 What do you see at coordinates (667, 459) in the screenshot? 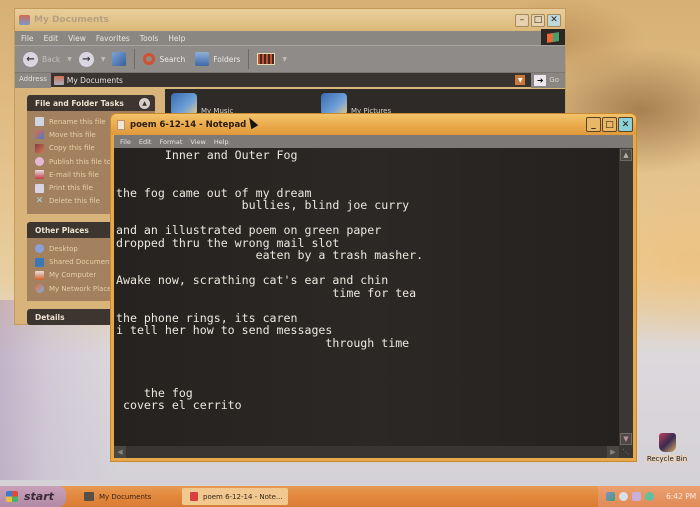
I see `recycle-bin-label: Recycle Bin` at bounding box center [667, 459].